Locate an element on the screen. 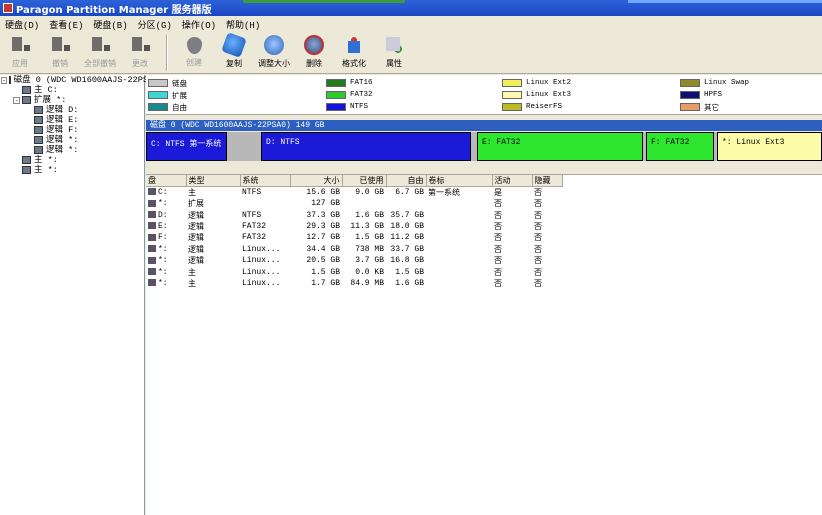 This screenshot has height=515, width=822. toolbar-button: 全部撤销 is located at coordinates (100, 52).